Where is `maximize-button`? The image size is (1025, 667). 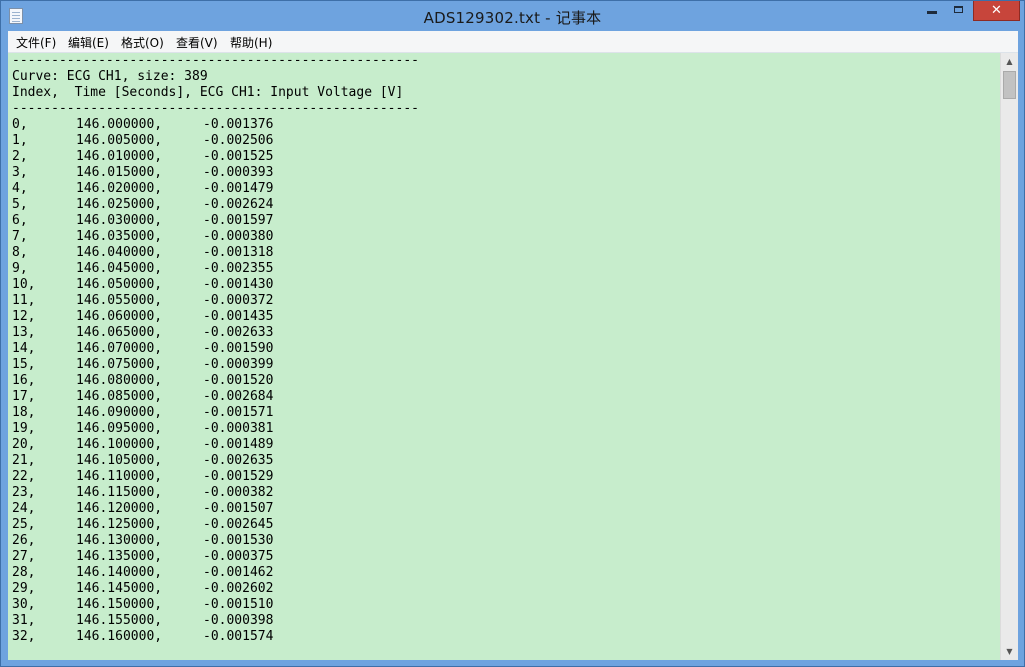 maximize-button is located at coordinates (959, 11).